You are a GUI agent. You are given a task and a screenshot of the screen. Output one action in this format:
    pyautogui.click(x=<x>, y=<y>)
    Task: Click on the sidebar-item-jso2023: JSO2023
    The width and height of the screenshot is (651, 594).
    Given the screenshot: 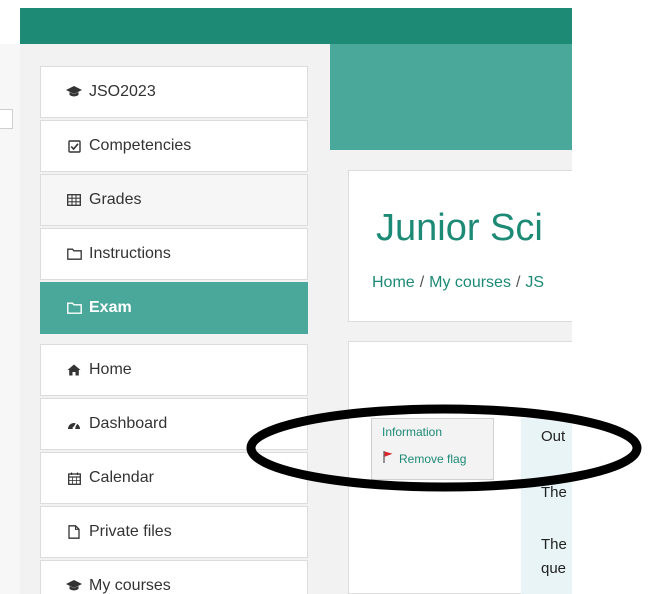 What is the action you would take?
    pyautogui.click(x=174, y=92)
    